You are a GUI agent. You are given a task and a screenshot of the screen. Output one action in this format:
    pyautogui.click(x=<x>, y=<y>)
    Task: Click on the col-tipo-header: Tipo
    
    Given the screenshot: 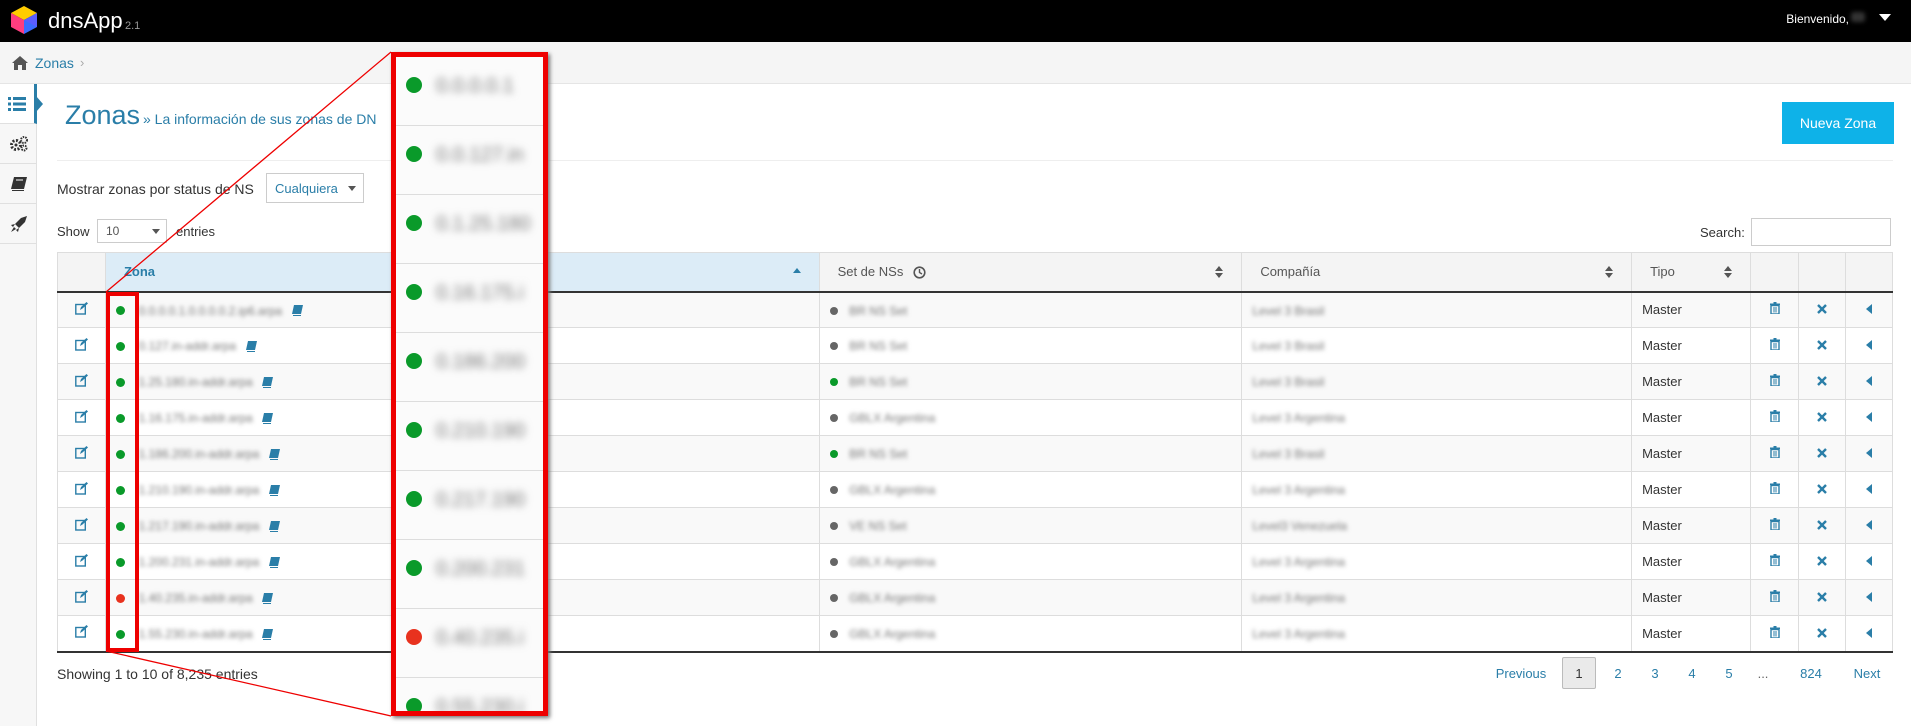 What is the action you would take?
    pyautogui.click(x=1691, y=272)
    